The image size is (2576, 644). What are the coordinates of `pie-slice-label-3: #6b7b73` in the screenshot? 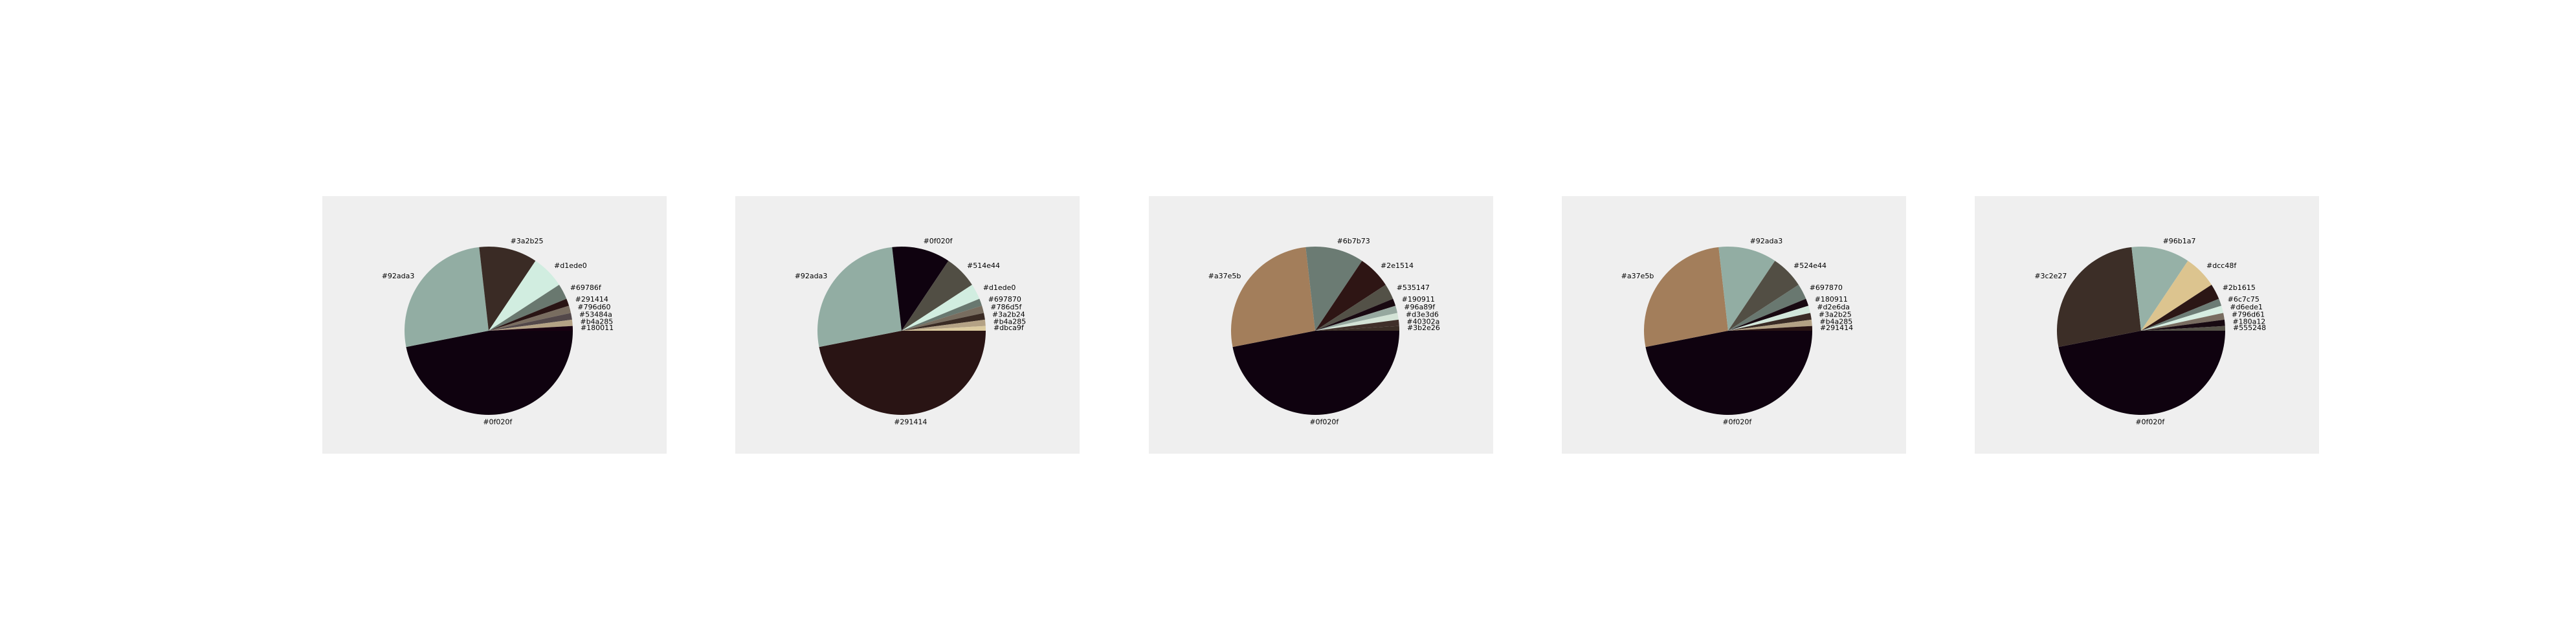 It's located at (1353, 241).